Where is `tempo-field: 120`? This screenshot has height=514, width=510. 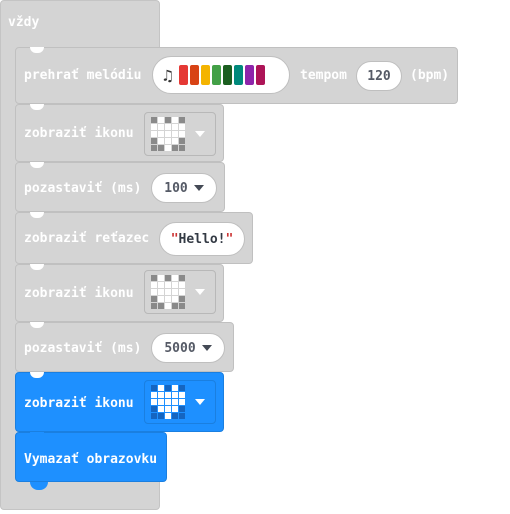
tempo-field: 120 is located at coordinates (379, 76).